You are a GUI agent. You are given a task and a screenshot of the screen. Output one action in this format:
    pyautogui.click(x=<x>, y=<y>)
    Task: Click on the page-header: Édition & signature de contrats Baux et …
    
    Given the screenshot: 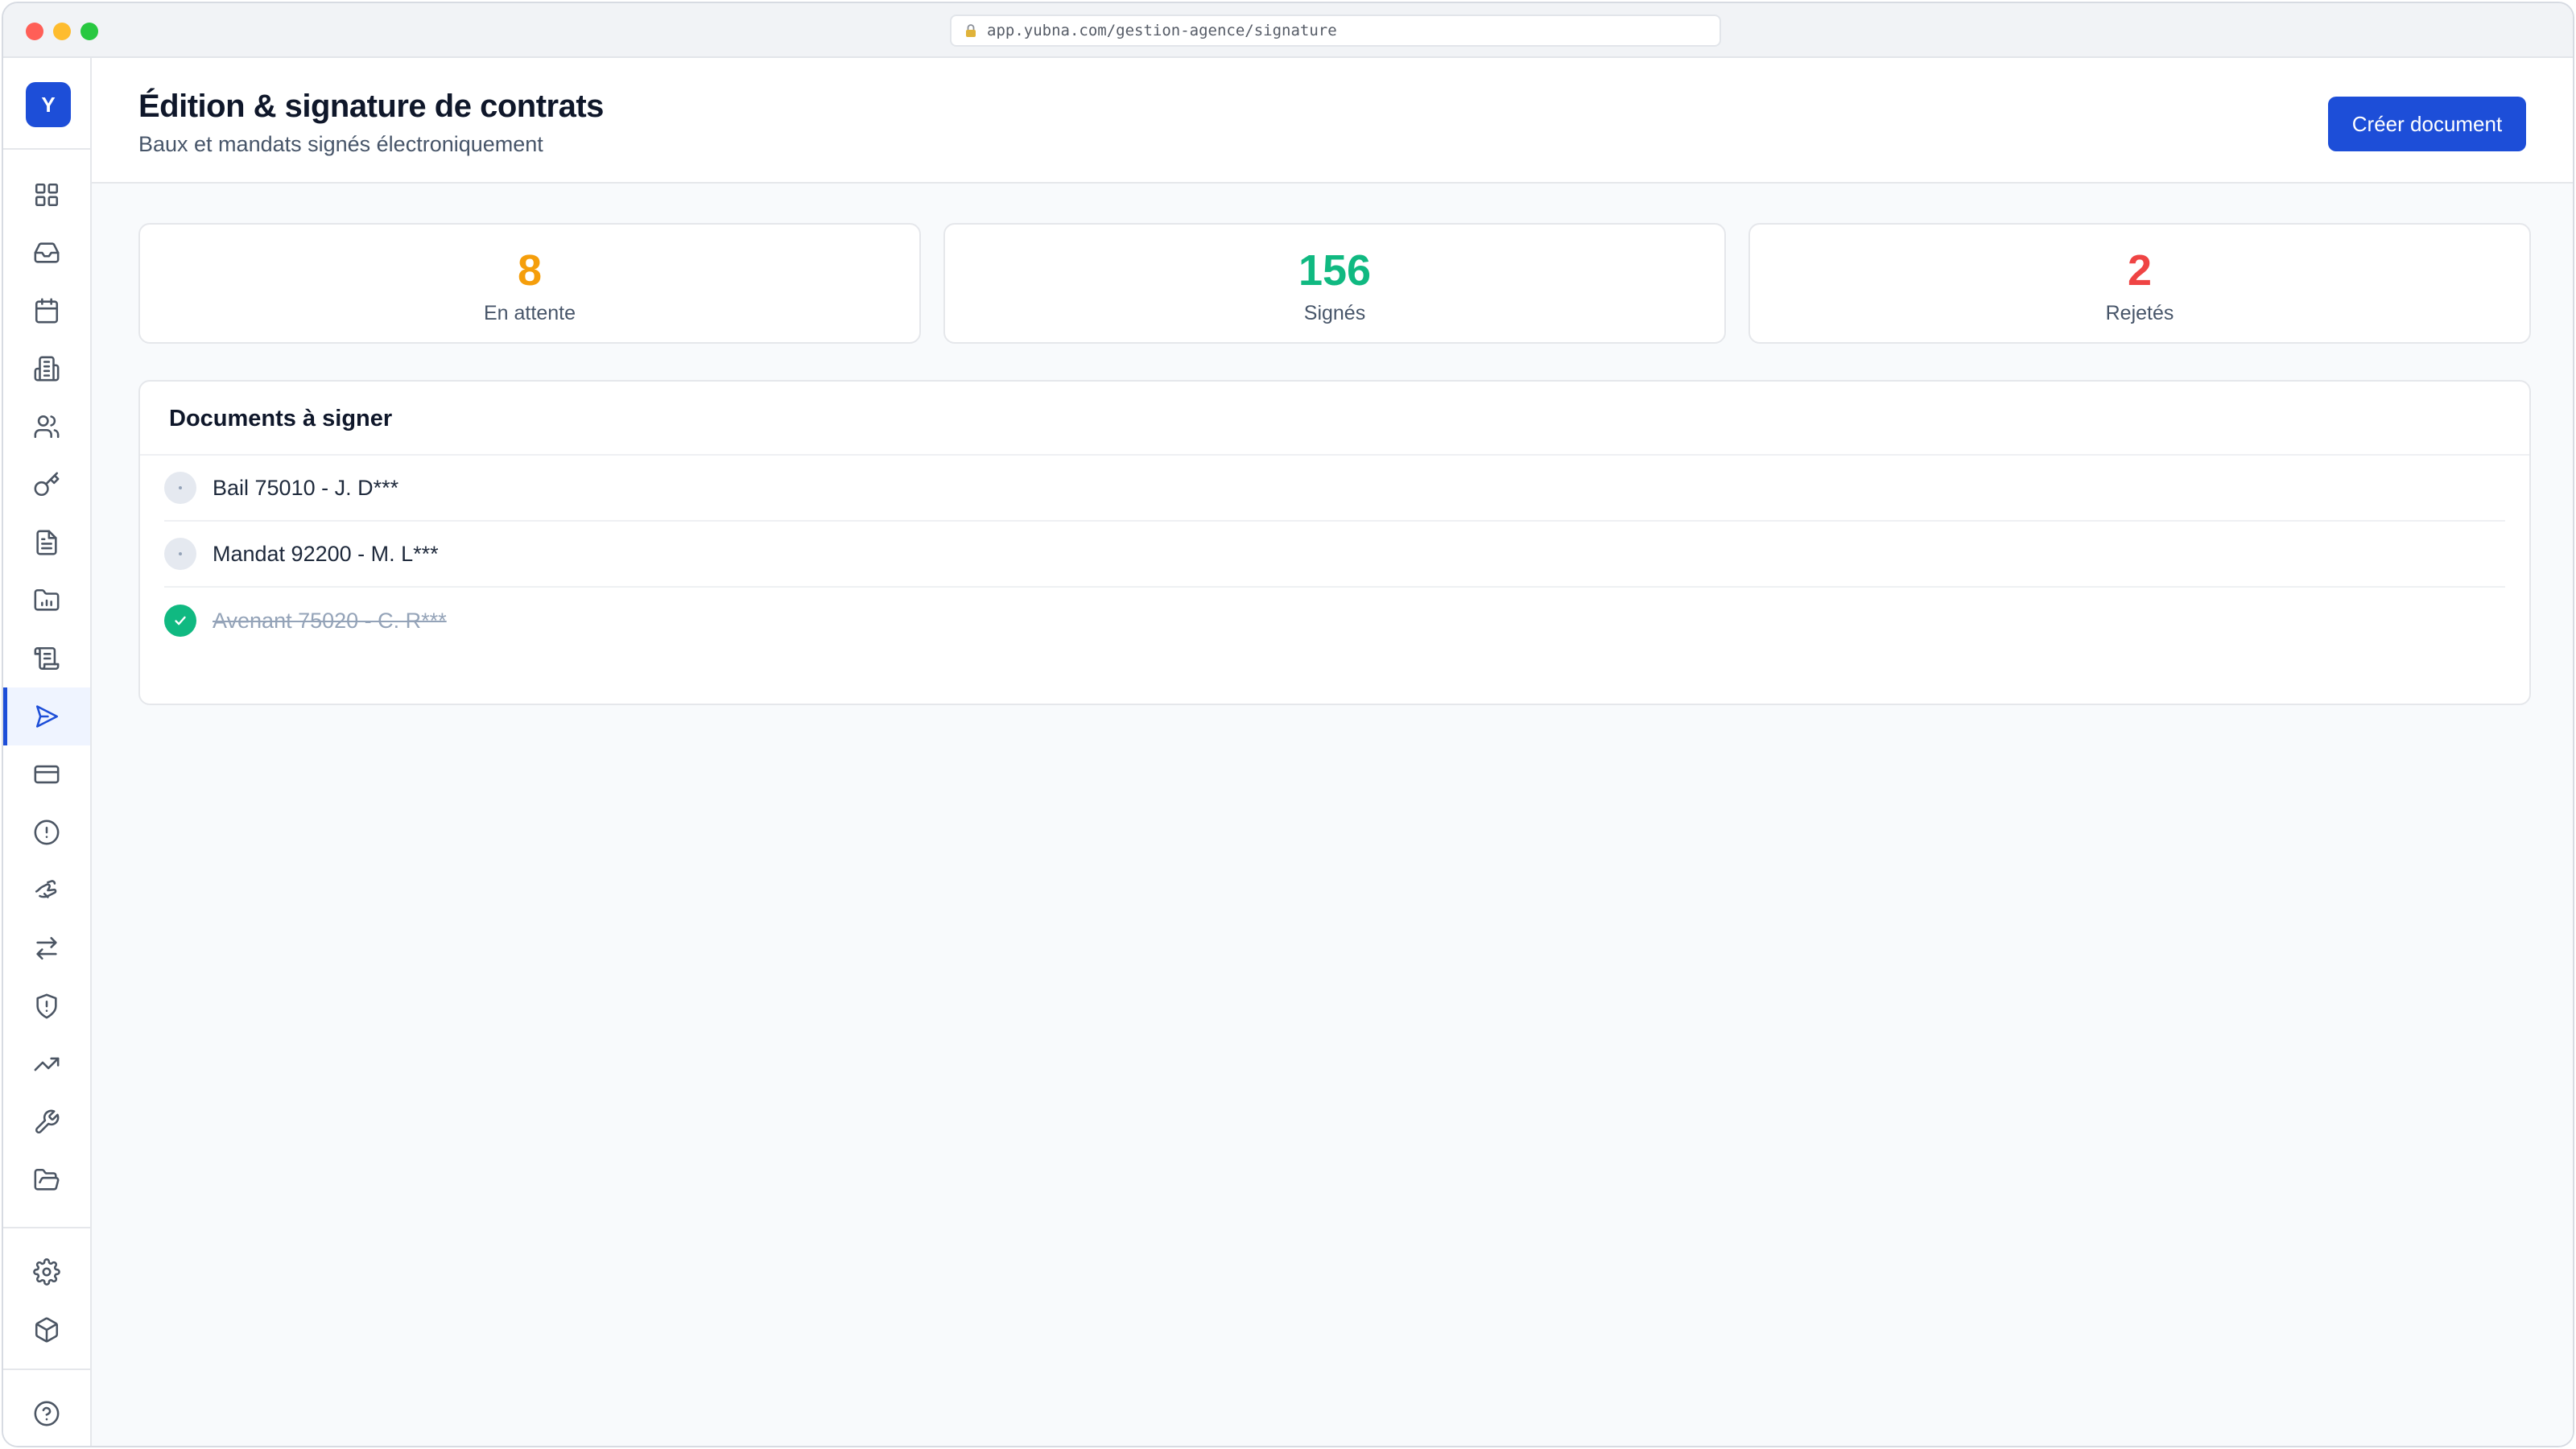 What is the action you would take?
    pyautogui.click(x=1332, y=121)
    